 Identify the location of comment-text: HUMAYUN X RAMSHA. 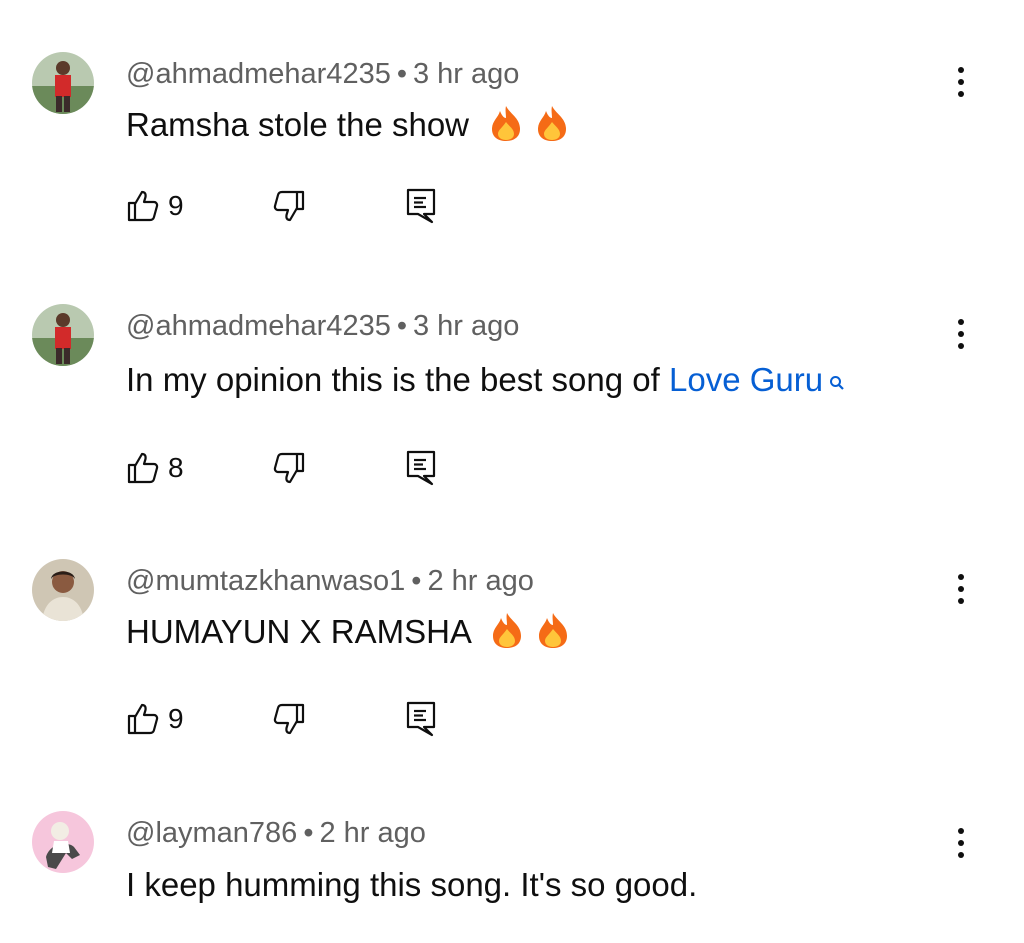
(348, 634).